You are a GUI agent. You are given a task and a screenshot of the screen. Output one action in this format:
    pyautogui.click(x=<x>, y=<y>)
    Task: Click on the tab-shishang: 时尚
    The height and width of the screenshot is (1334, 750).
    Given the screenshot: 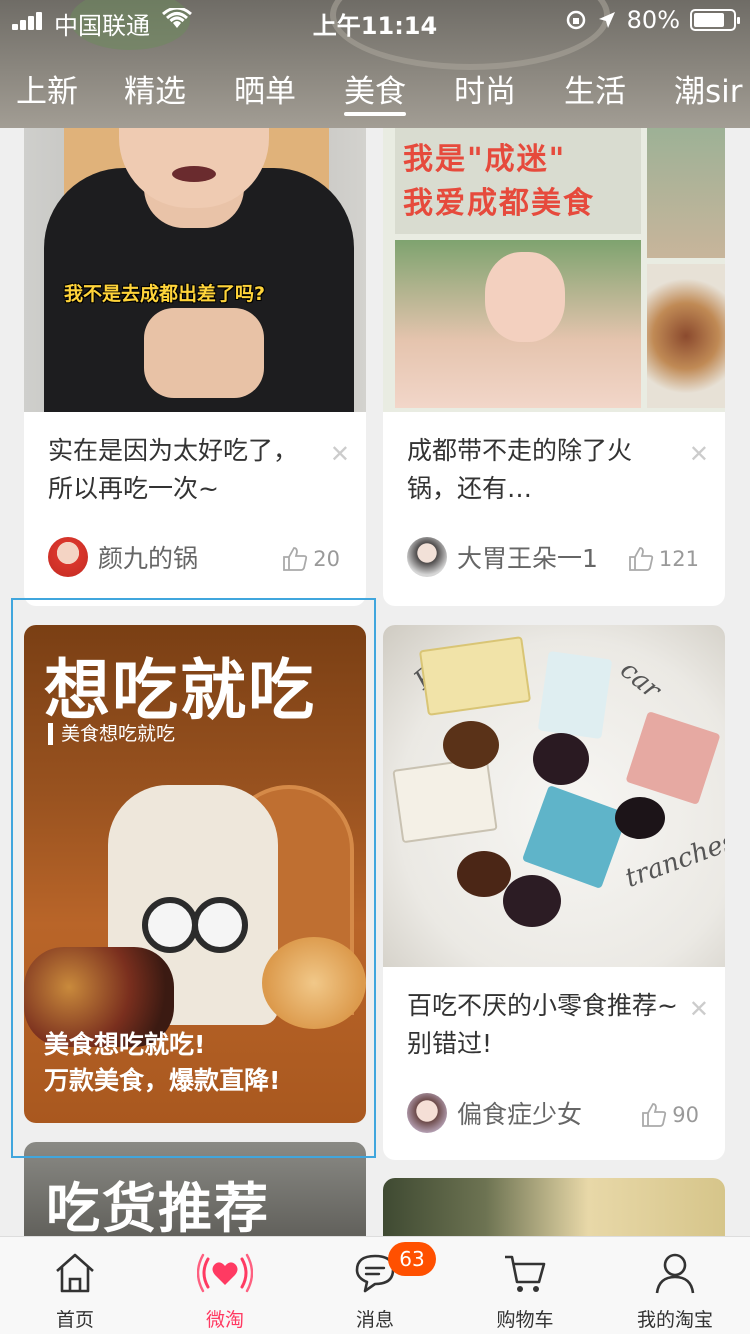 What is the action you would take?
    pyautogui.click(x=485, y=88)
    